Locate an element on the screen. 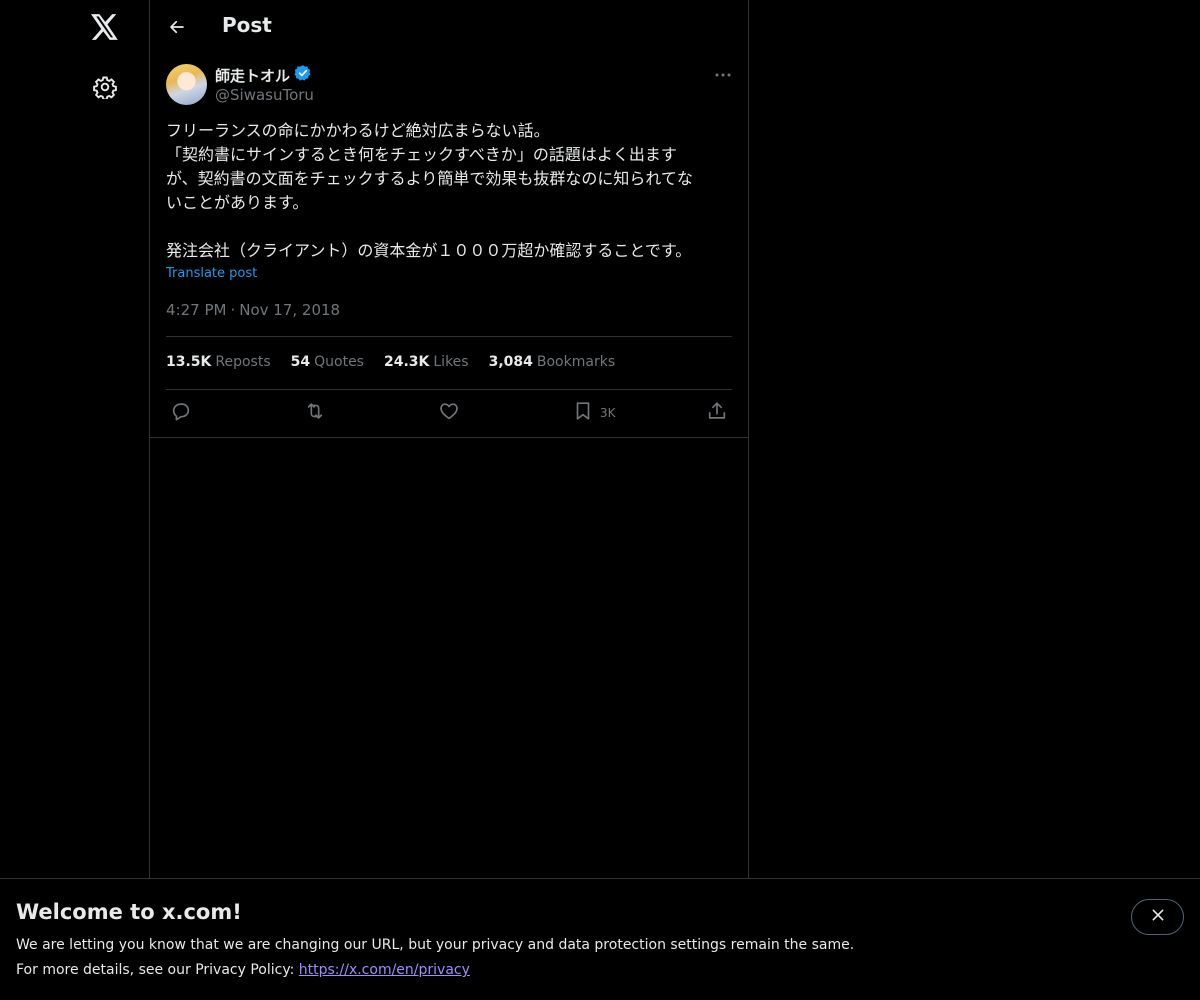 The width and height of the screenshot is (1200, 1000). bookmarks-count: 3,084 is located at coordinates (510, 362).